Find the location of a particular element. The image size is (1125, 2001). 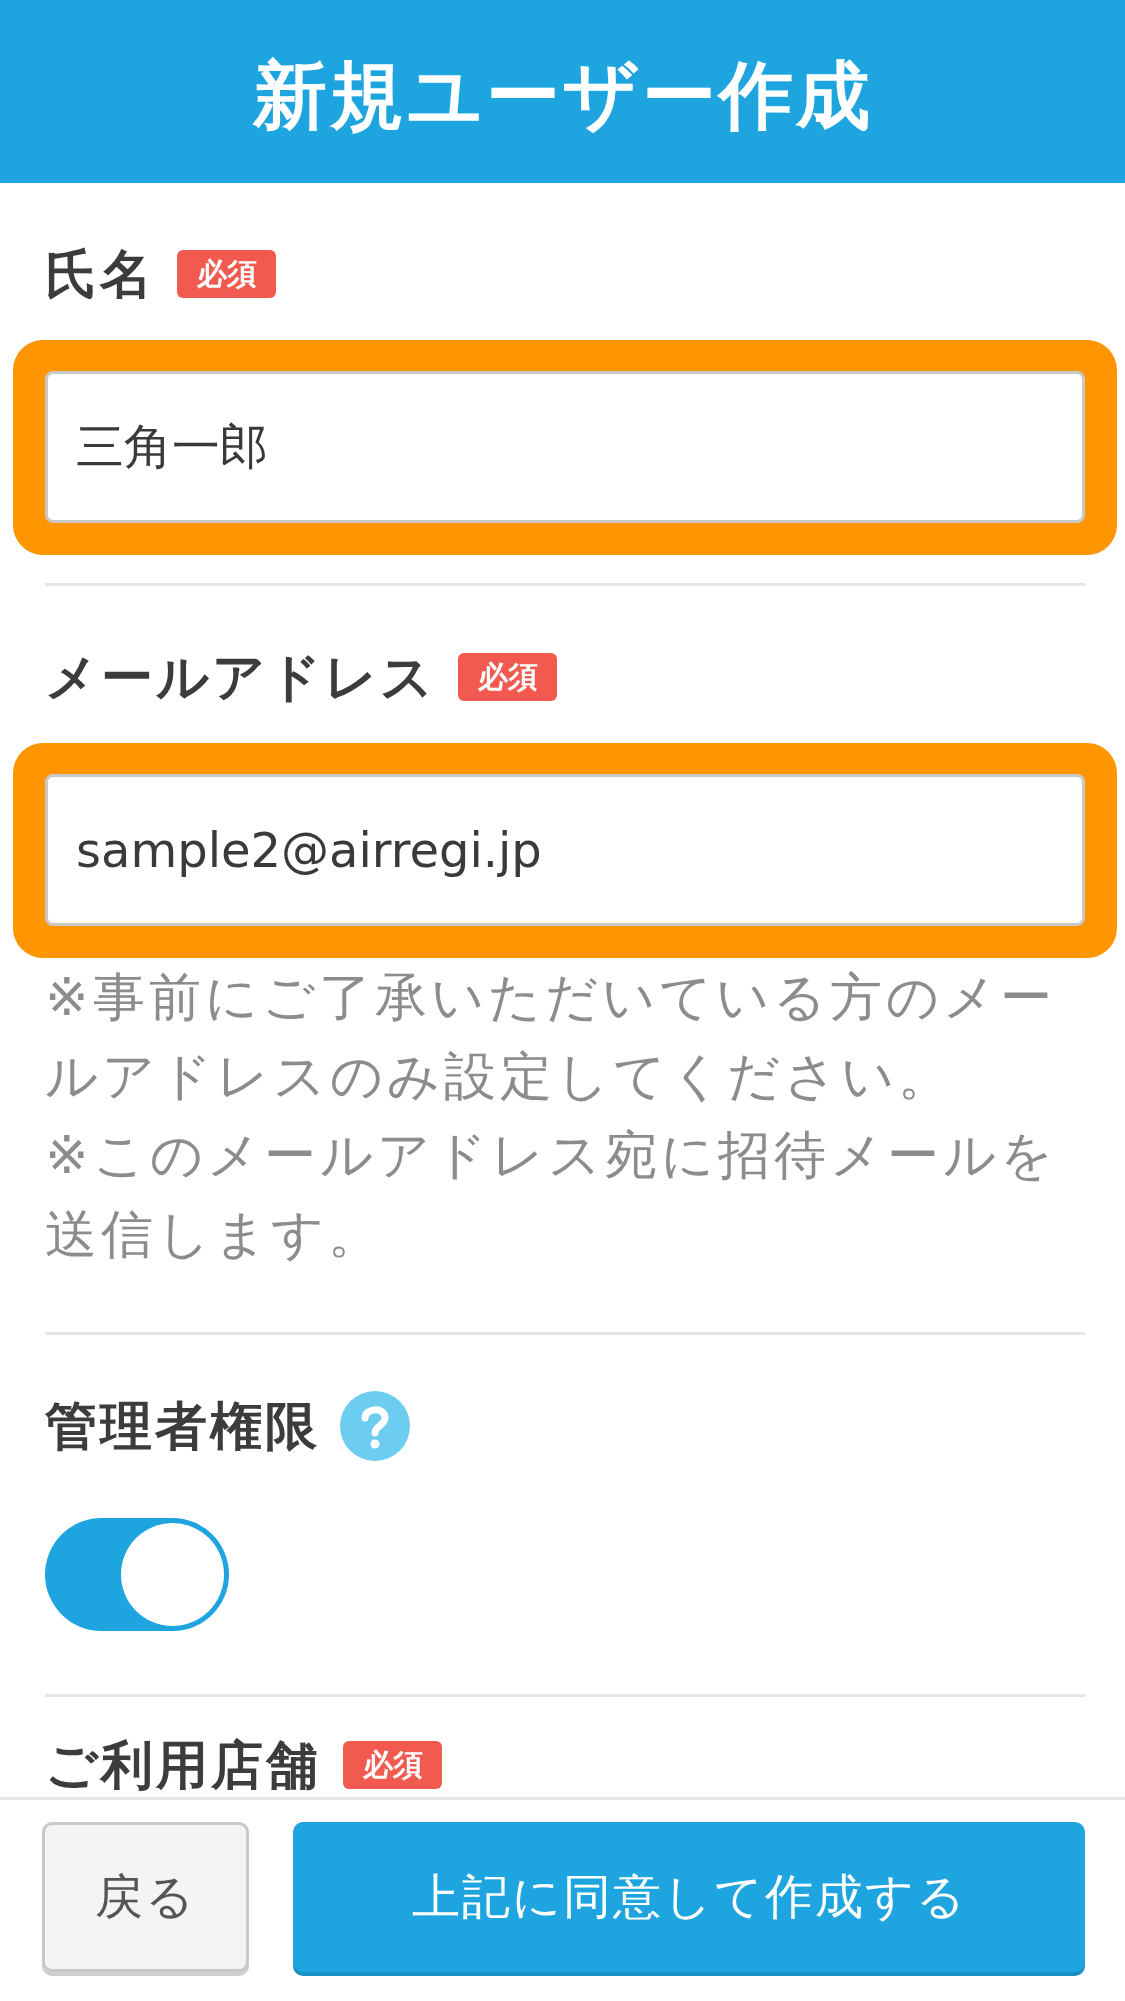

field-label: 氏名 is located at coordinates (100, 274).